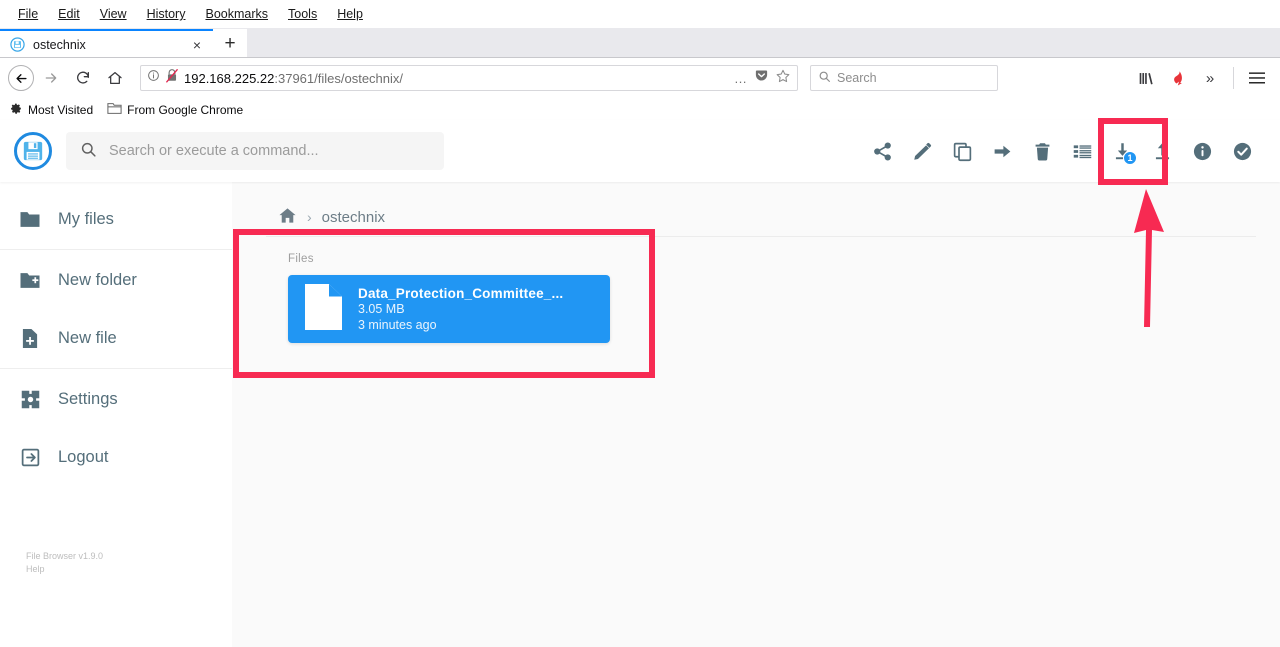 The height and width of the screenshot is (647, 1280). I want to click on toolbar-separator, so click(1233, 78).